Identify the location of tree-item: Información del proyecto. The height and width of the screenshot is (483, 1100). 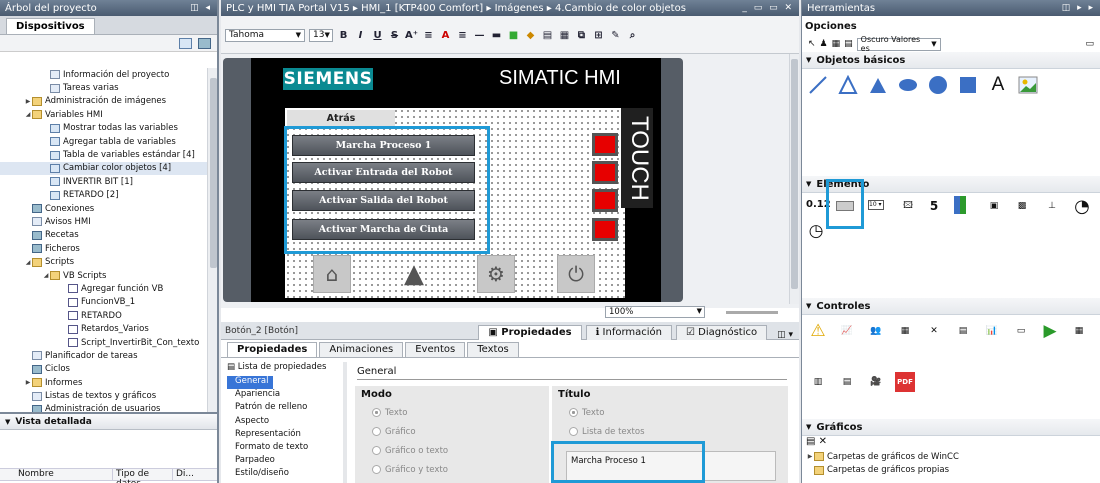
(103, 74).